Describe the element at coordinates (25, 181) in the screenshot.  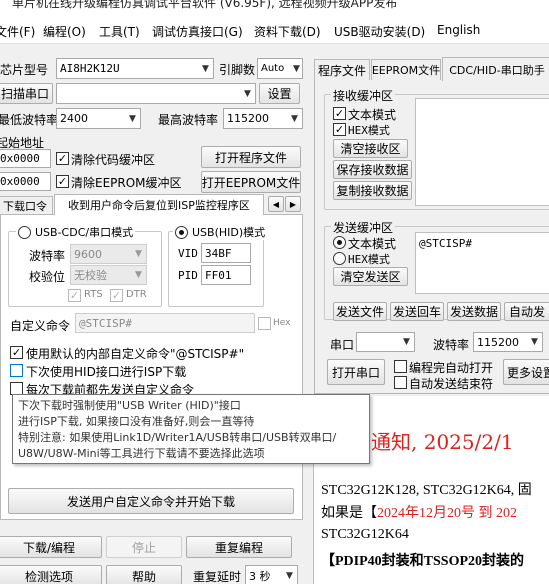
I see `eeprom-address-input: 0x0000` at that location.